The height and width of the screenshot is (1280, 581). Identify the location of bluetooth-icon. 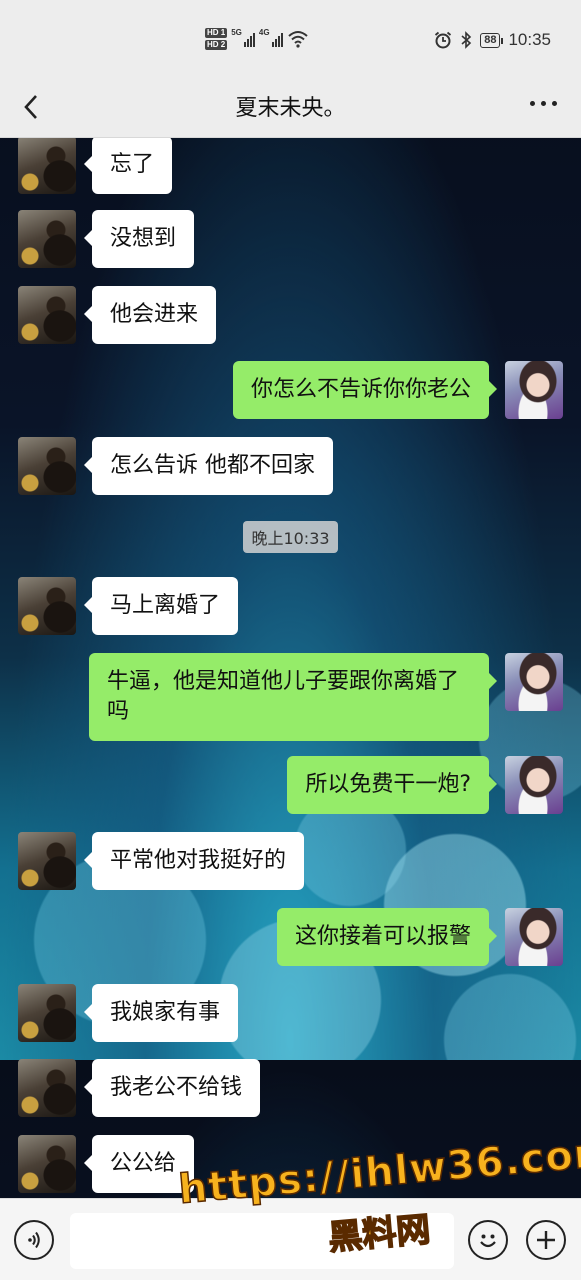
(466, 40).